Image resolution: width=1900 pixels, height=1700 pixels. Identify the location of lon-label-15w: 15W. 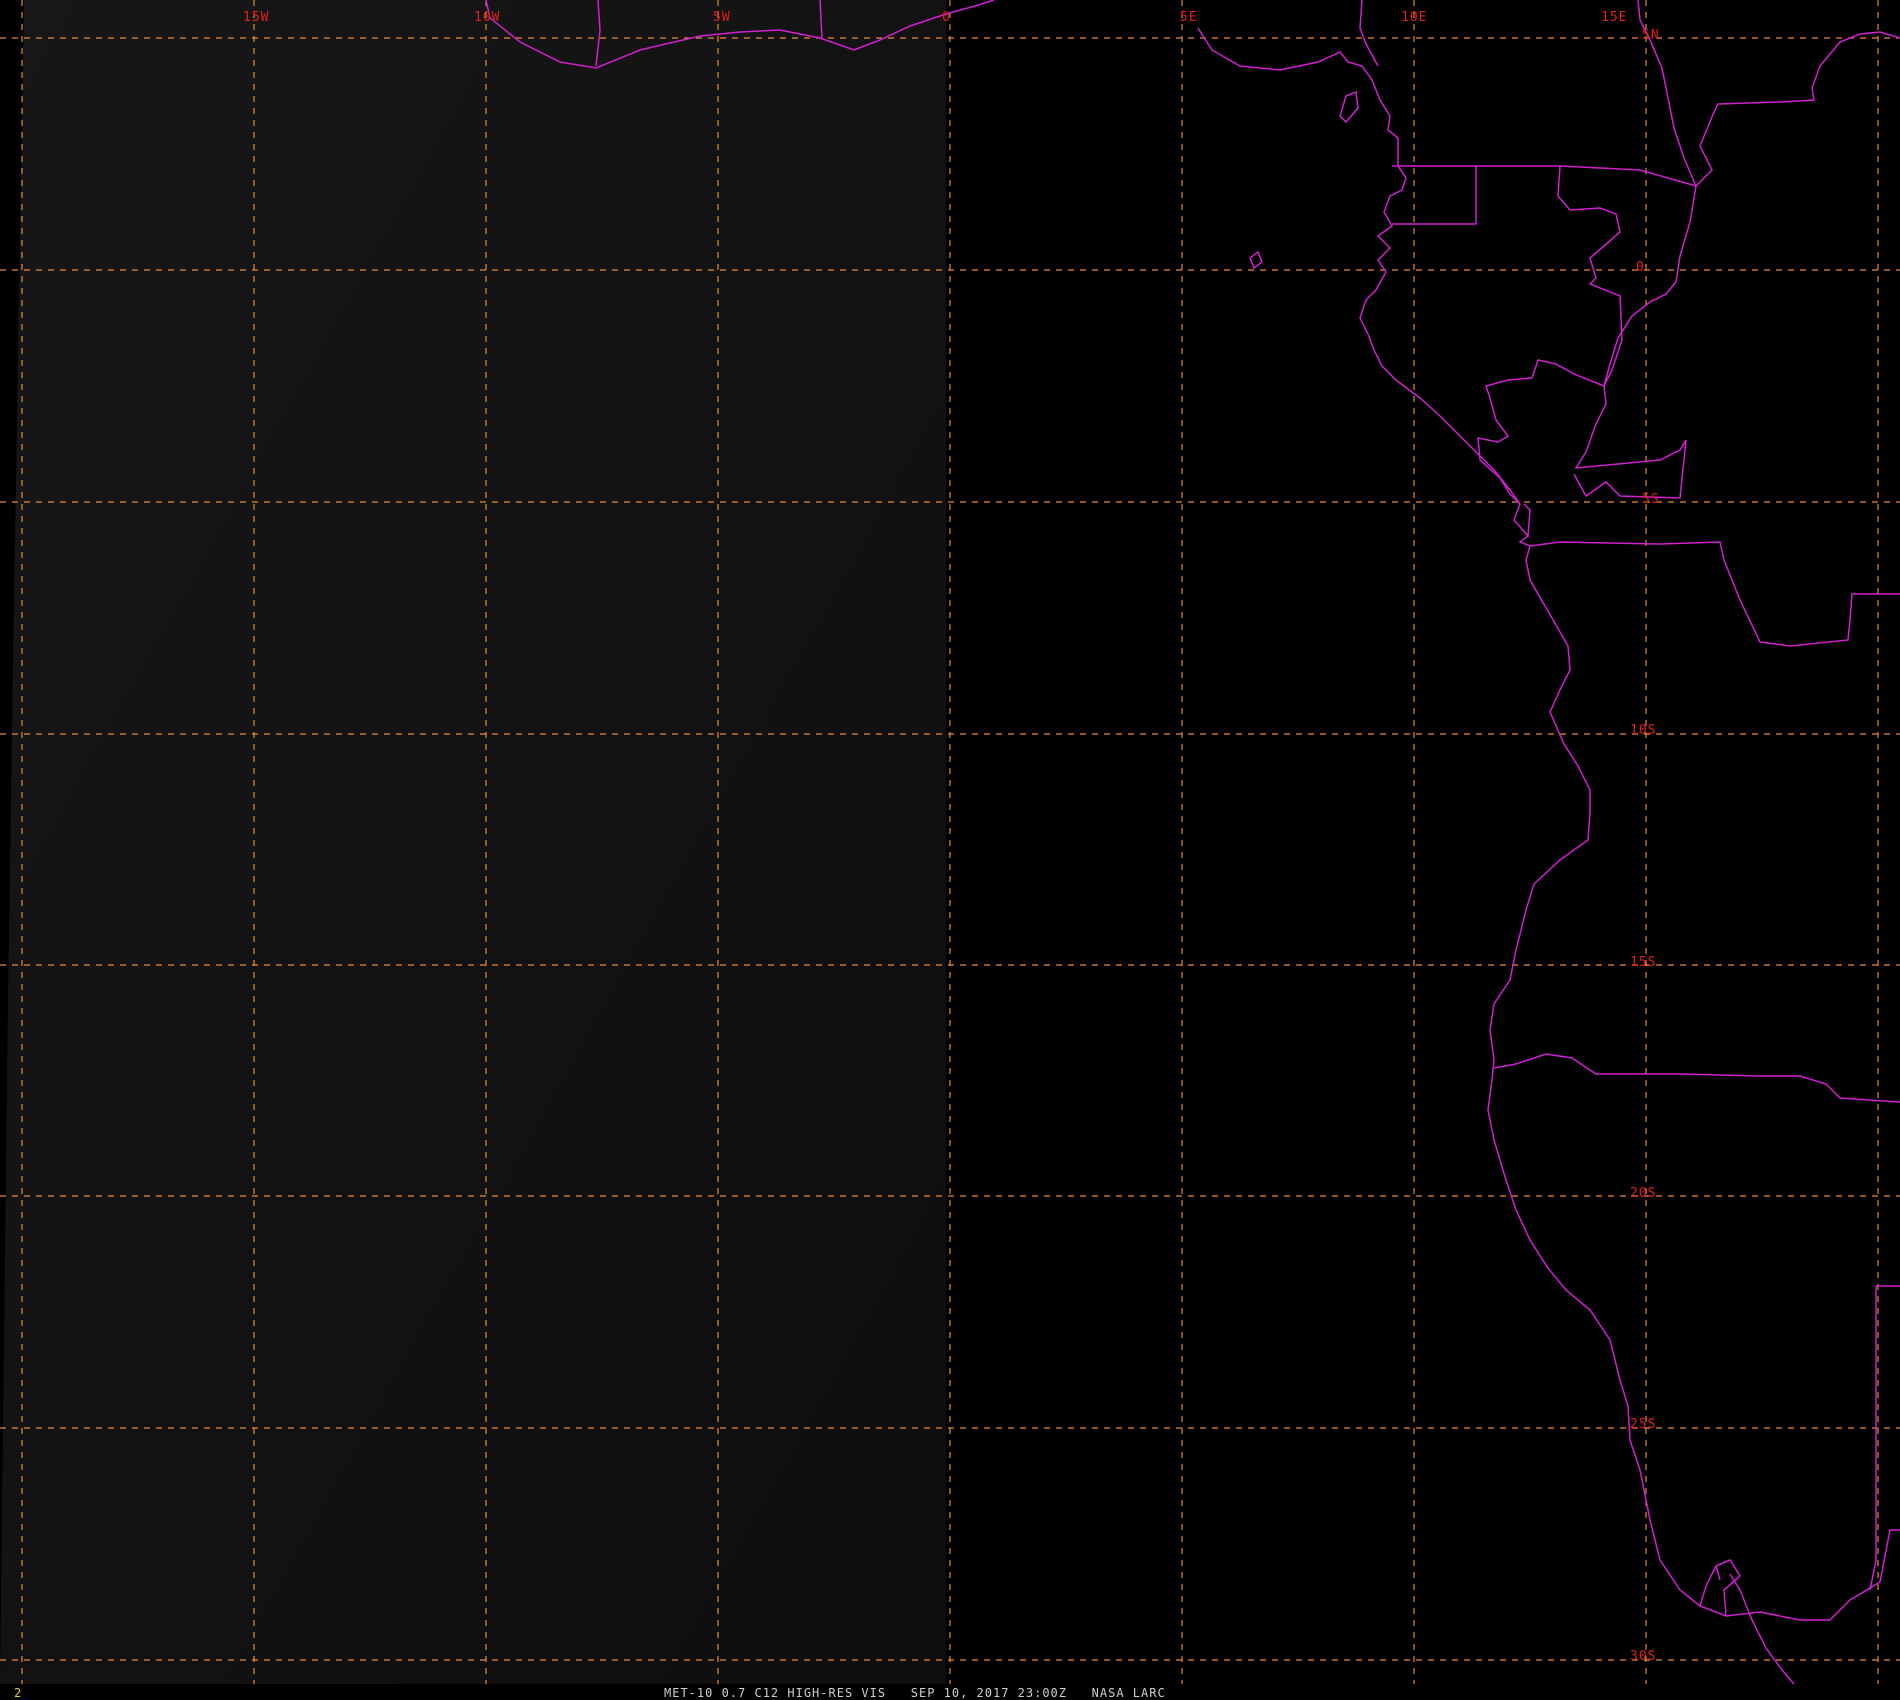
(256, 17).